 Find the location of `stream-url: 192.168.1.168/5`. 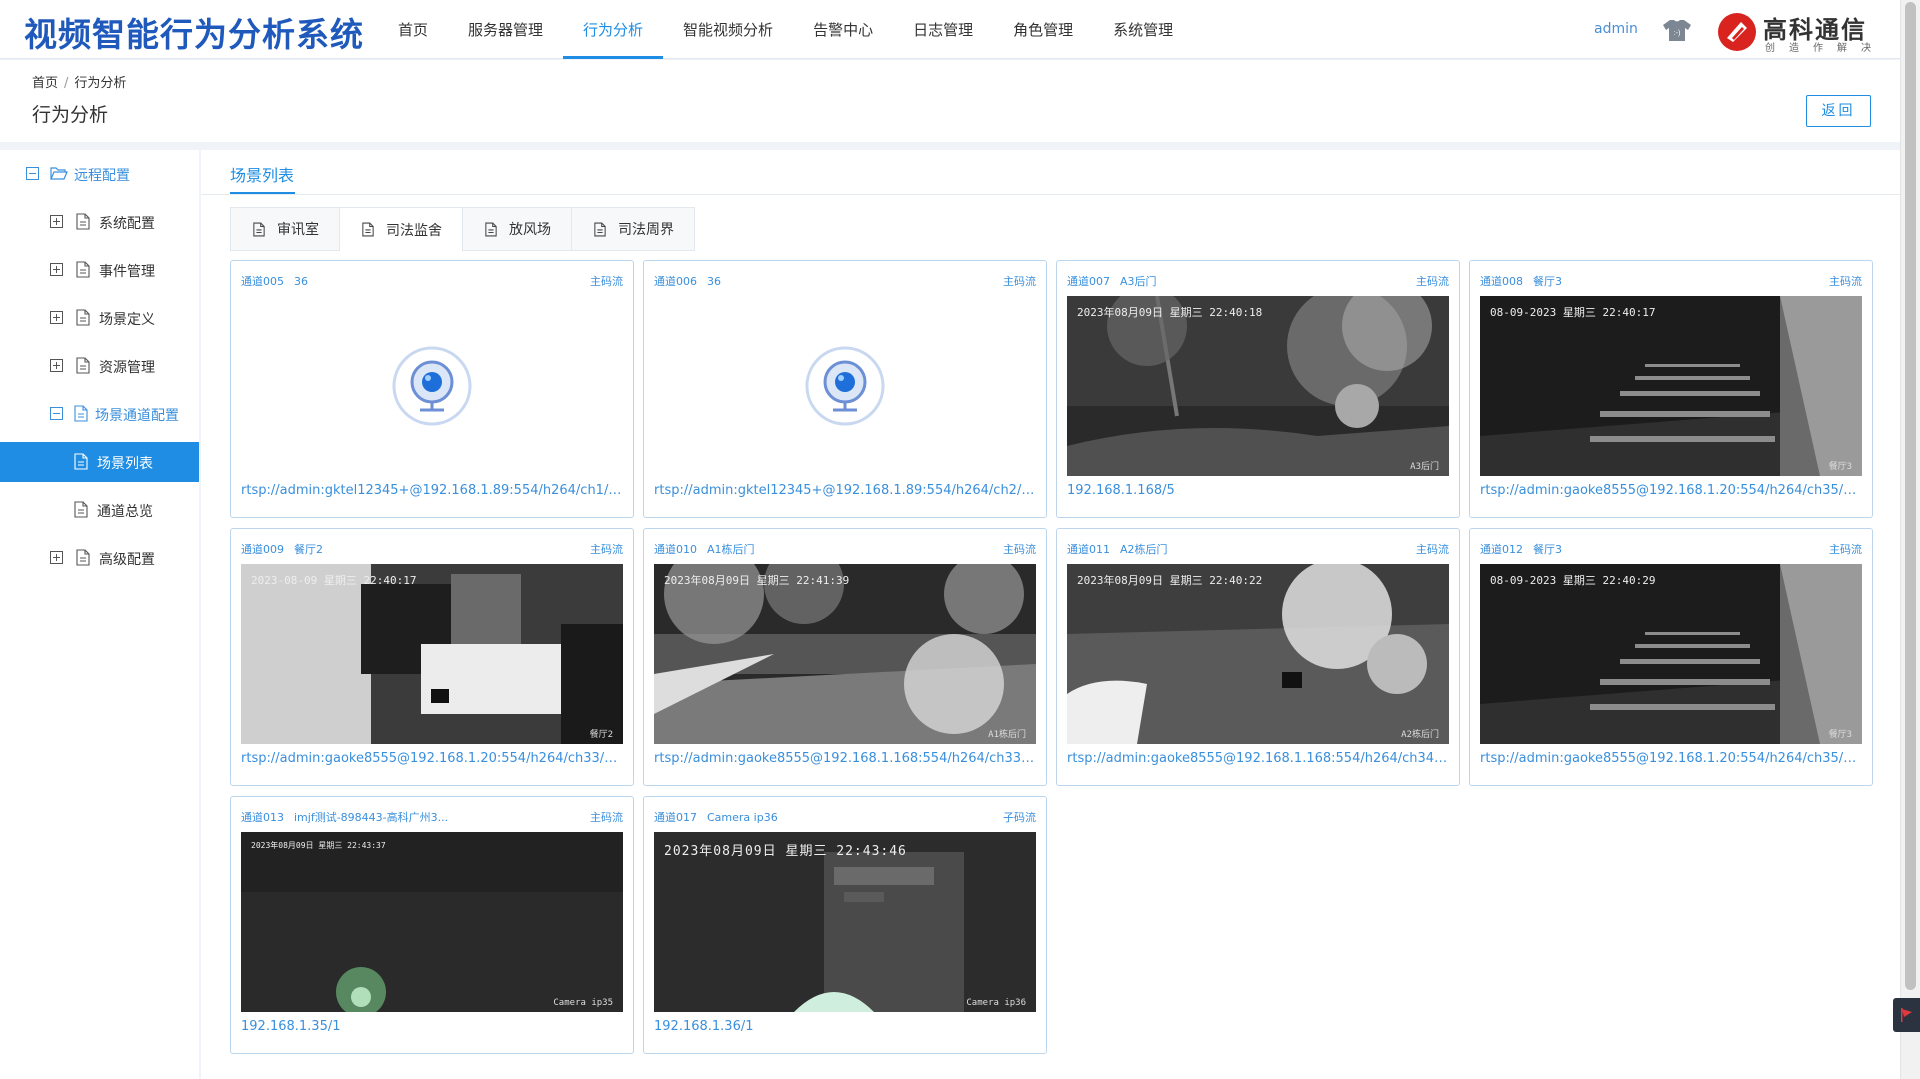

stream-url: 192.168.1.168/5 is located at coordinates (1259, 490).